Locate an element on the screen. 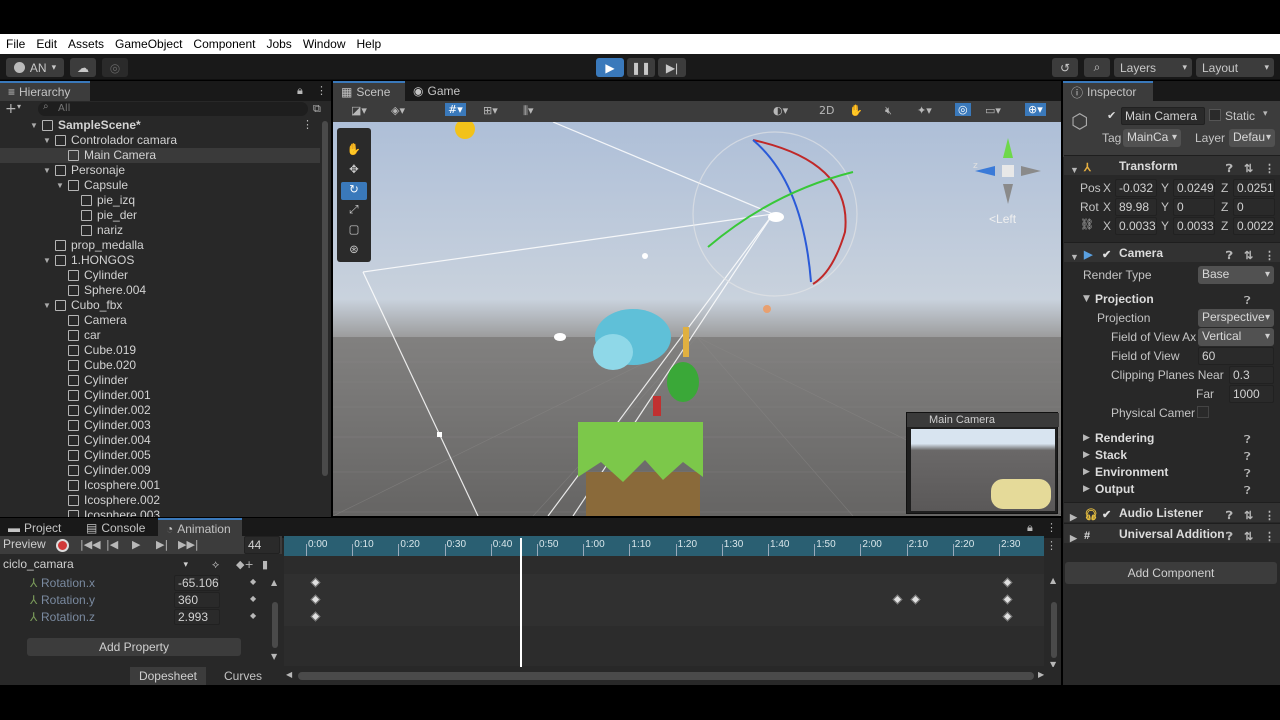  hierarchy-item: ▼ Cubo_fbx is located at coordinates (160, 305).